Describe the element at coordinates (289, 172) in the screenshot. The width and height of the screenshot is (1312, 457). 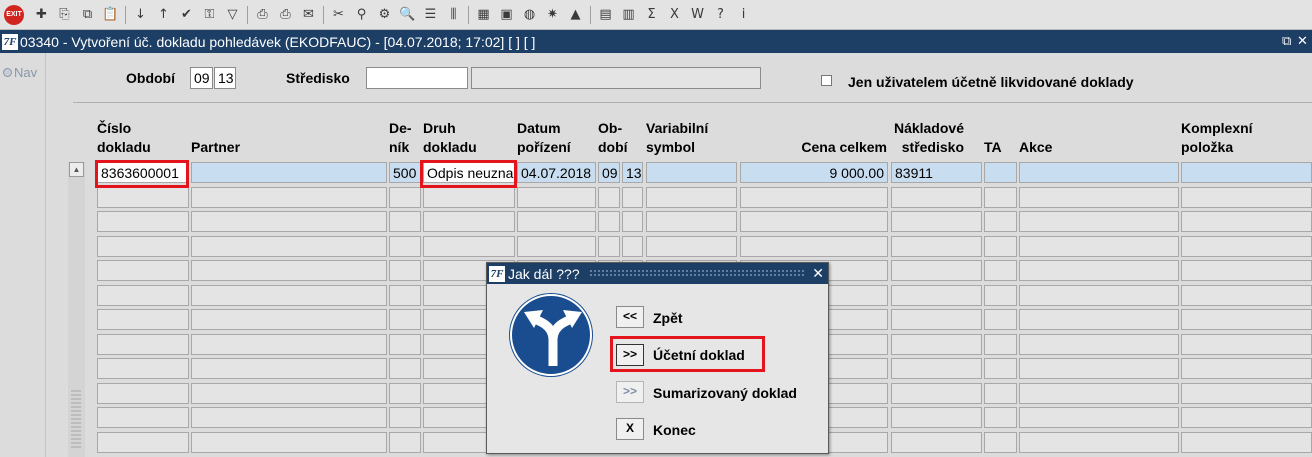
I see `cell-partner` at that location.